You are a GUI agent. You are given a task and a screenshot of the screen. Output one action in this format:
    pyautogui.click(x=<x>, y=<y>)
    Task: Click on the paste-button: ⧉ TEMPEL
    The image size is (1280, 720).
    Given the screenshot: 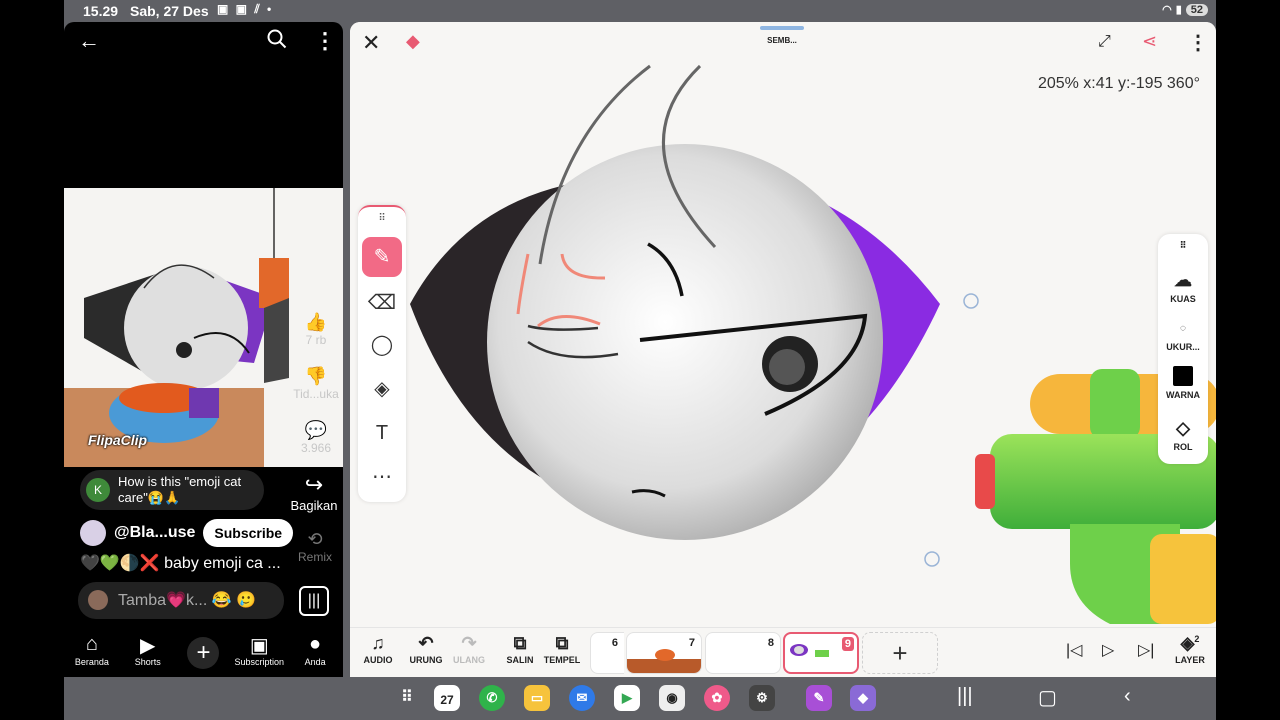 What is the action you would take?
    pyautogui.click(x=562, y=649)
    